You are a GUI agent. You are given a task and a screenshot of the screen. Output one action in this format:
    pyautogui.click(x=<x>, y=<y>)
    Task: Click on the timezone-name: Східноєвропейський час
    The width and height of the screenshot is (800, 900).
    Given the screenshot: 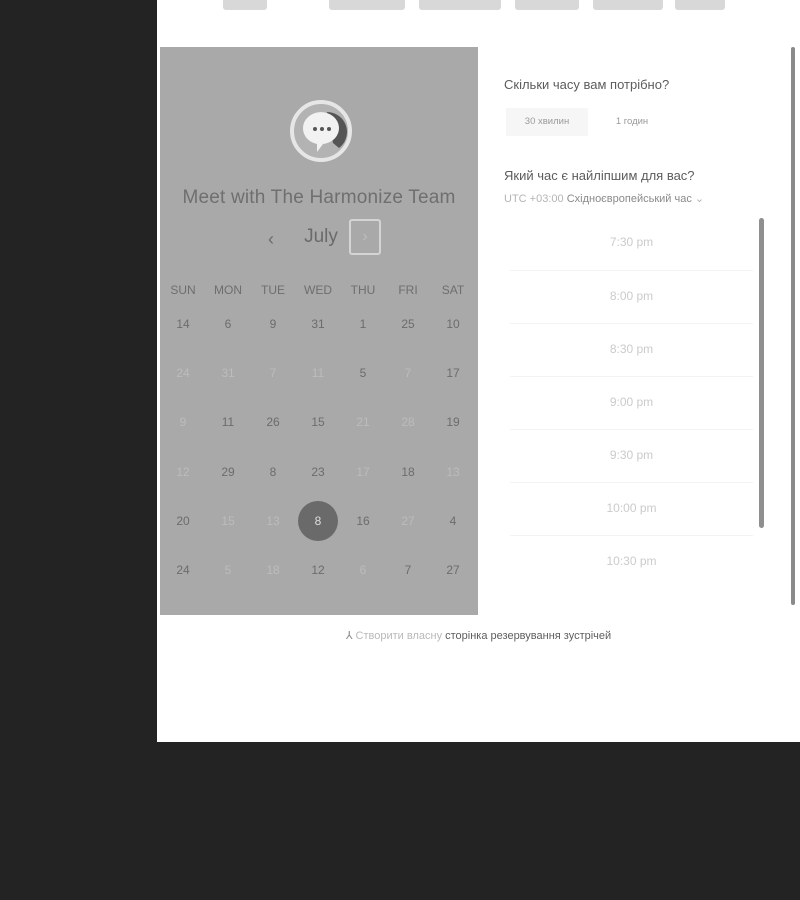 What is the action you would take?
    pyautogui.click(x=629, y=199)
    